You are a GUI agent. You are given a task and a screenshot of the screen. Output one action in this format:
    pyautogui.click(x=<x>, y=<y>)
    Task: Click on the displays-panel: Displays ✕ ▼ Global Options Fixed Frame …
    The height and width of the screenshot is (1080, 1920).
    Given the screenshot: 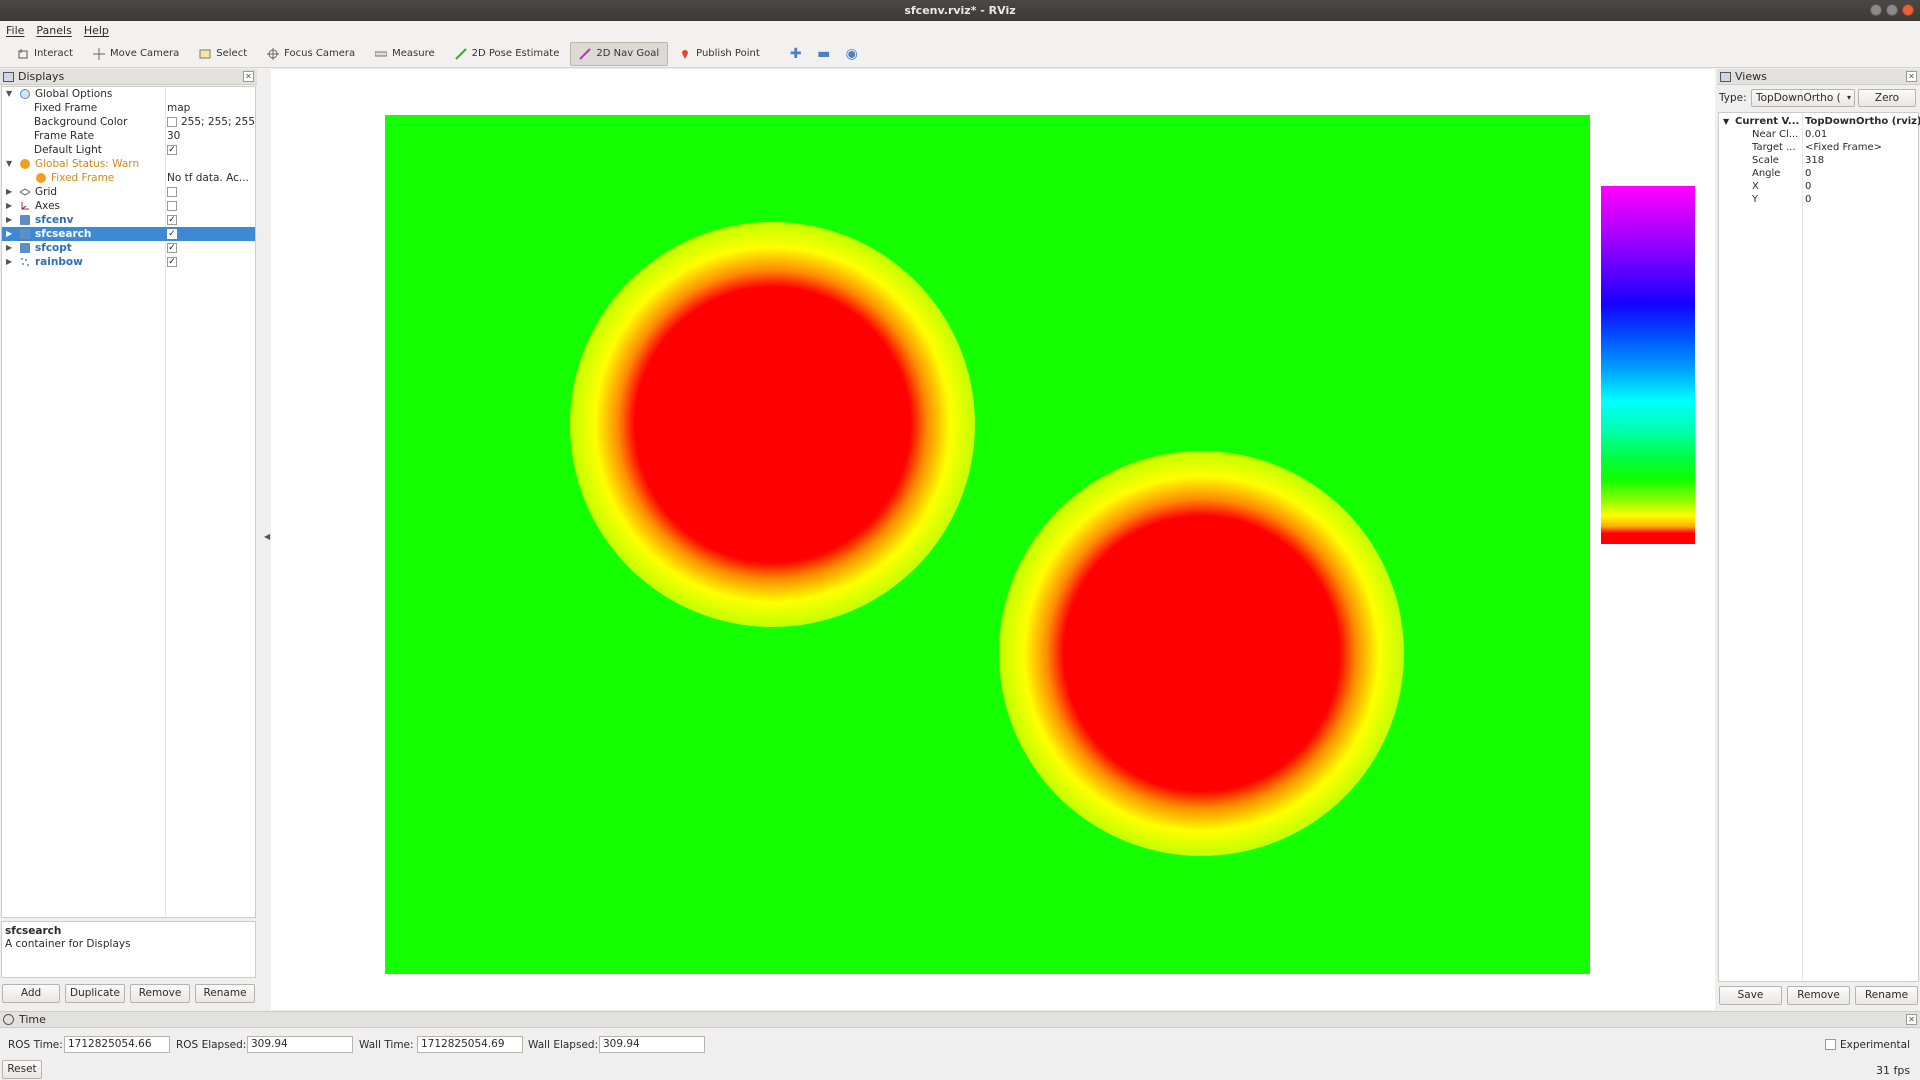 What is the action you would take?
    pyautogui.click(x=128, y=539)
    